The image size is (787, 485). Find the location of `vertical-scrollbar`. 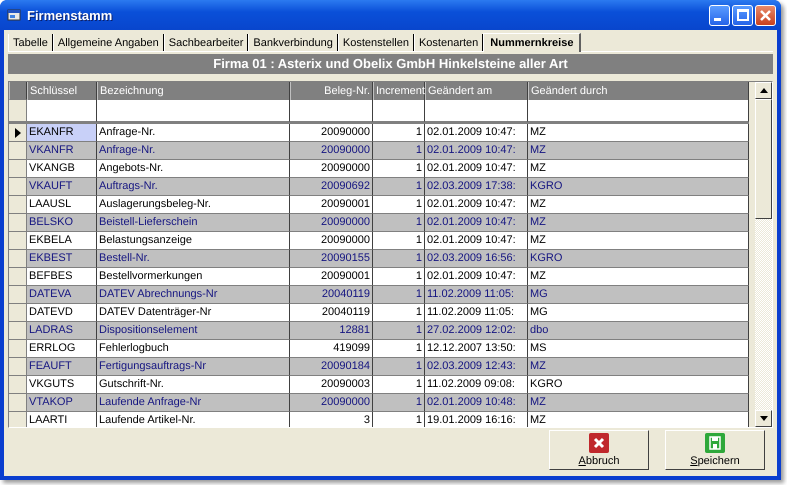

vertical-scrollbar is located at coordinates (763, 254).